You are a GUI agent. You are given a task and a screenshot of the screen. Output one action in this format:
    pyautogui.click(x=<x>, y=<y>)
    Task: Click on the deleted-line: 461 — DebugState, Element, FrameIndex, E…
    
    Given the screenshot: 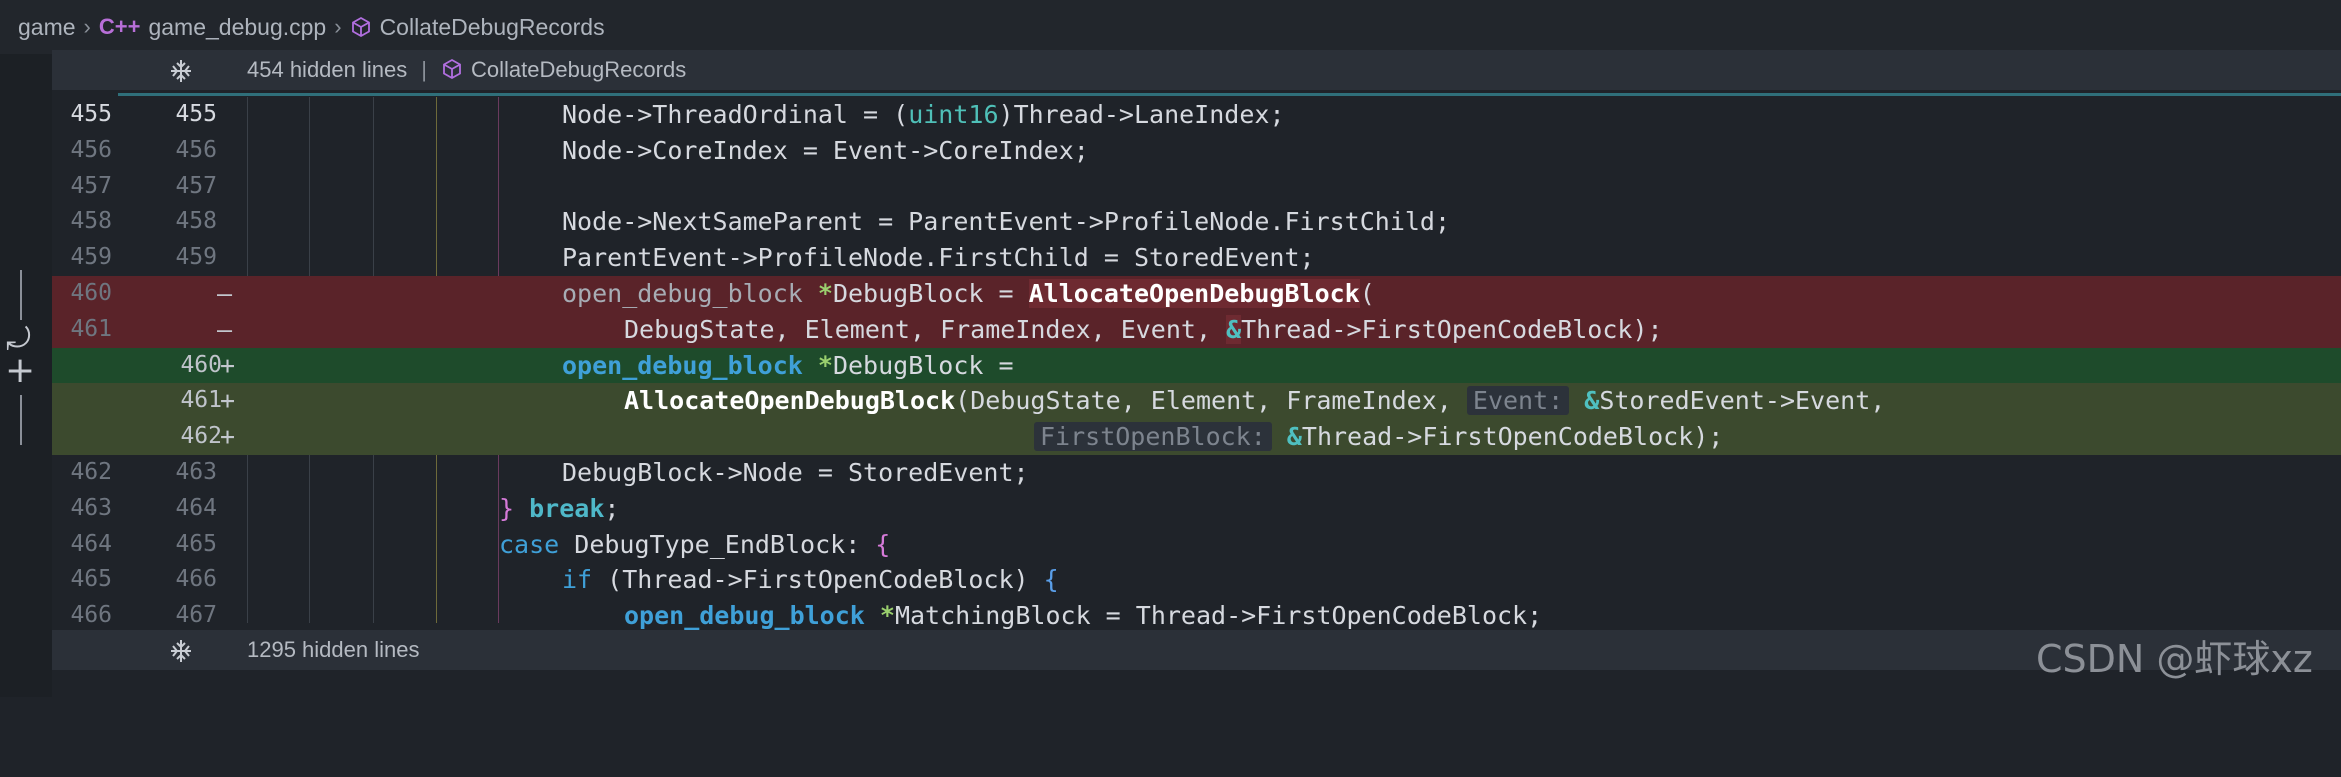 What is the action you would take?
    pyautogui.click(x=1196, y=329)
    